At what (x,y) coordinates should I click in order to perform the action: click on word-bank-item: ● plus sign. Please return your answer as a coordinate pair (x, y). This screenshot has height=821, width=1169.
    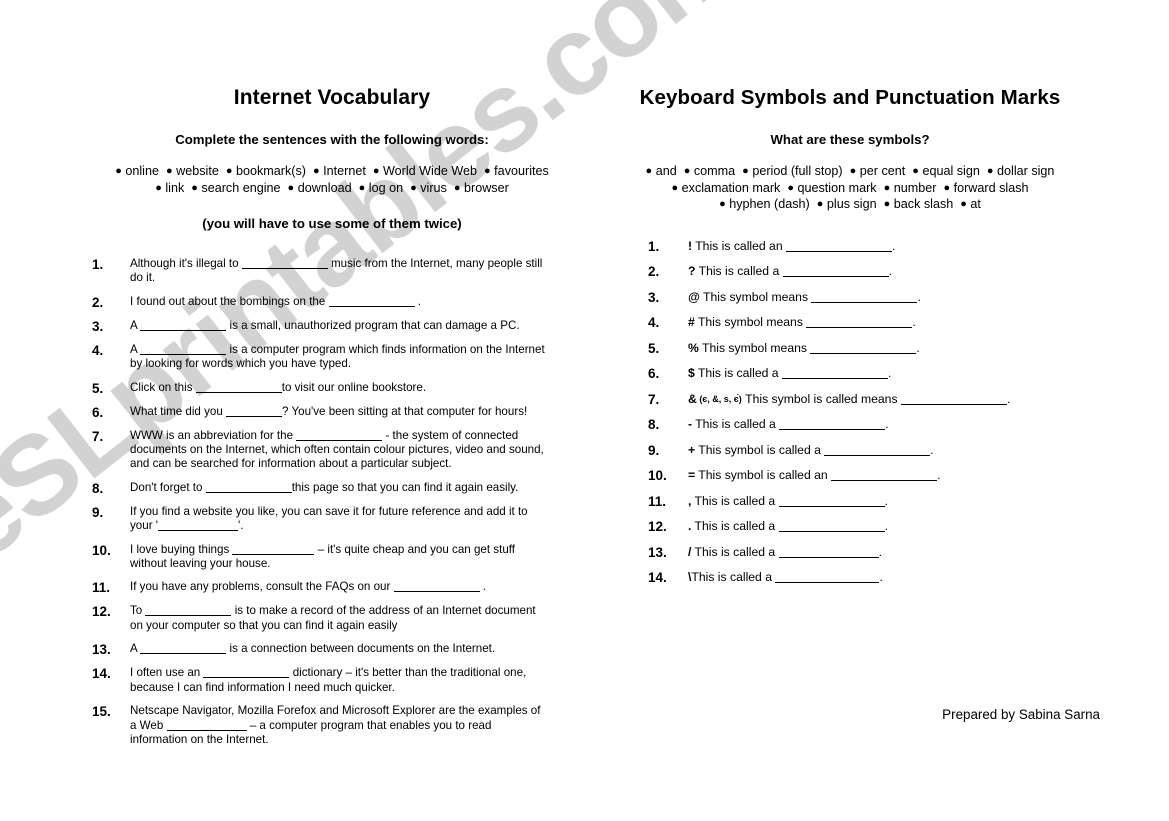
    Looking at the image, I should click on (846, 204).